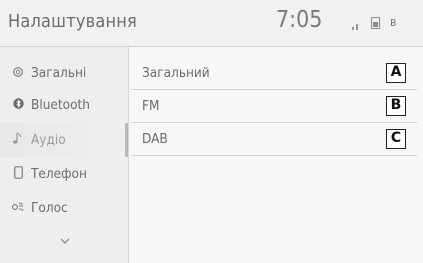  What do you see at coordinates (396, 73) in the screenshot?
I see `callout-marker: A` at bounding box center [396, 73].